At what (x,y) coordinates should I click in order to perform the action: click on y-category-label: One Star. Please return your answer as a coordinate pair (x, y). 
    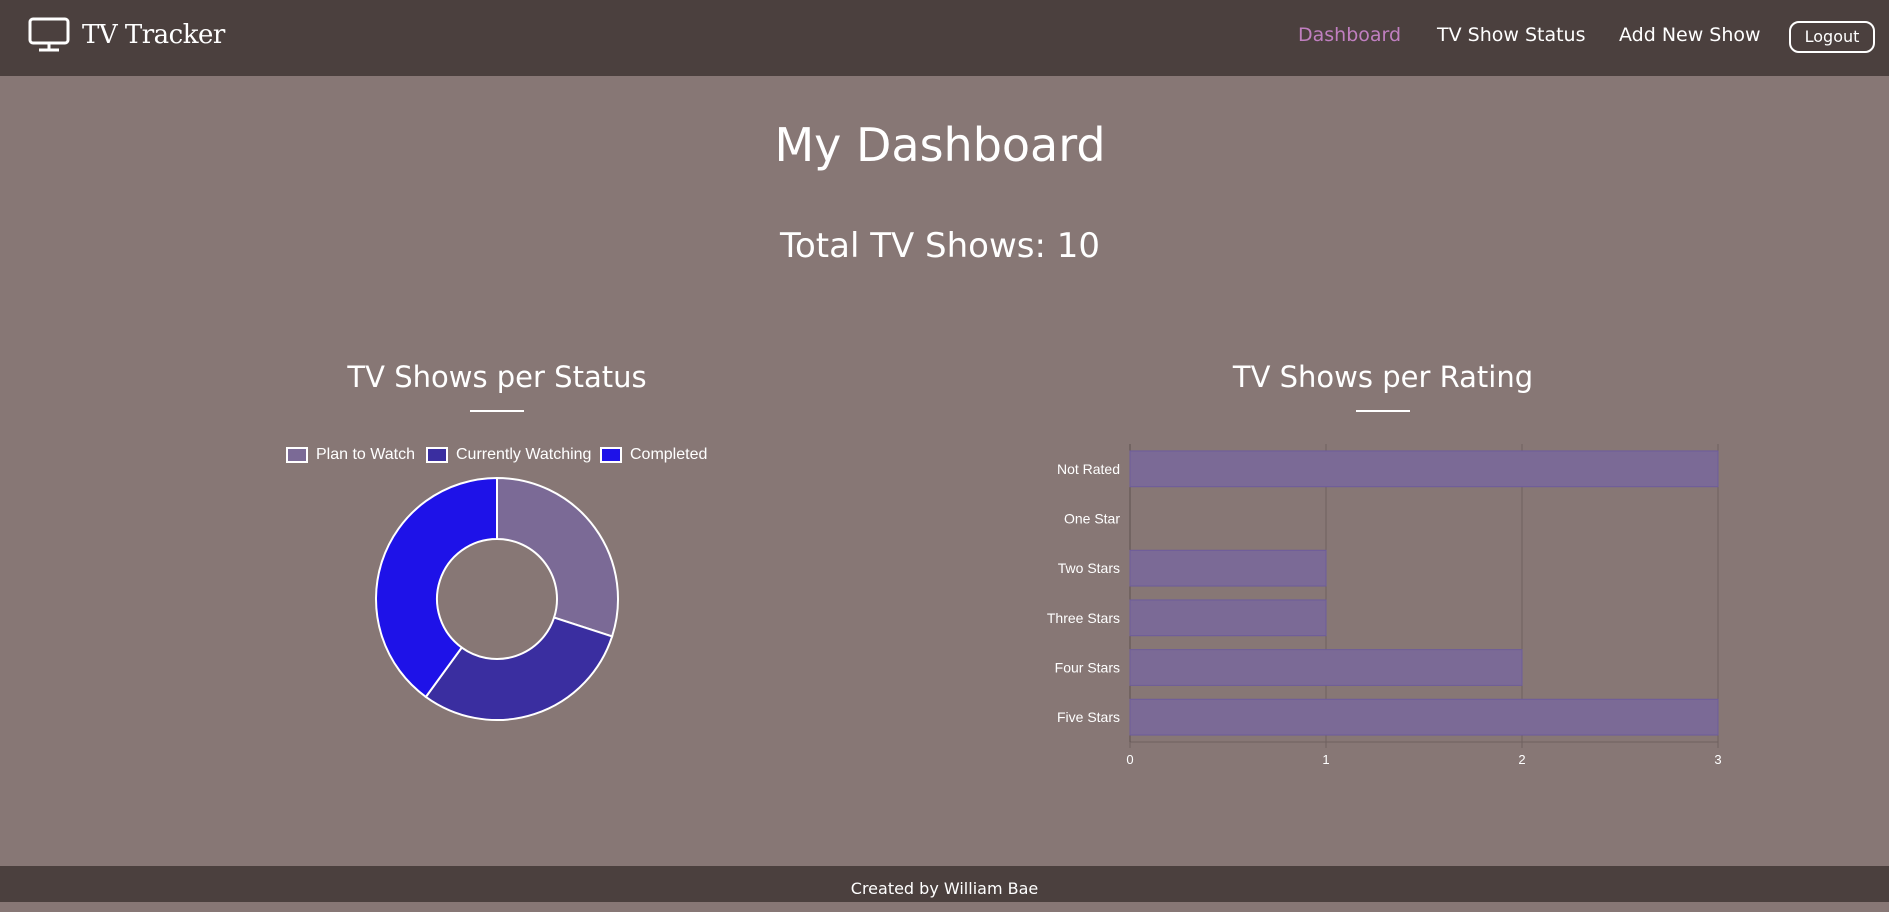
    Looking at the image, I should click on (1092, 519).